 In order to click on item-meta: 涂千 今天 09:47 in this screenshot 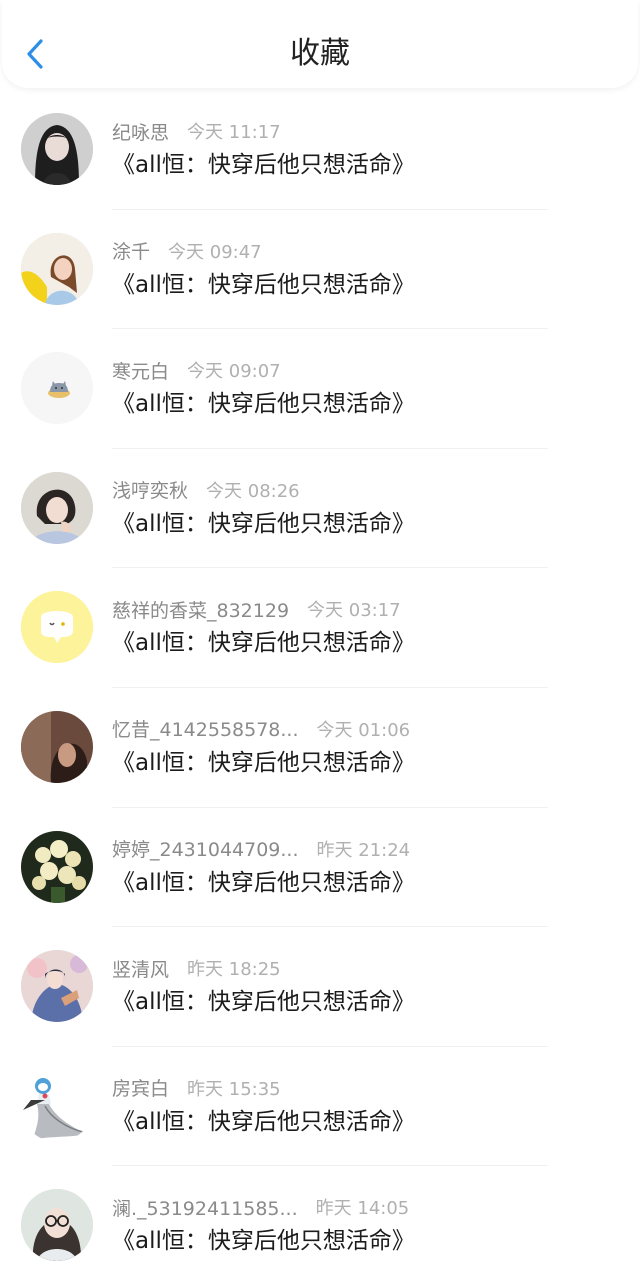, I will do `click(187, 251)`.